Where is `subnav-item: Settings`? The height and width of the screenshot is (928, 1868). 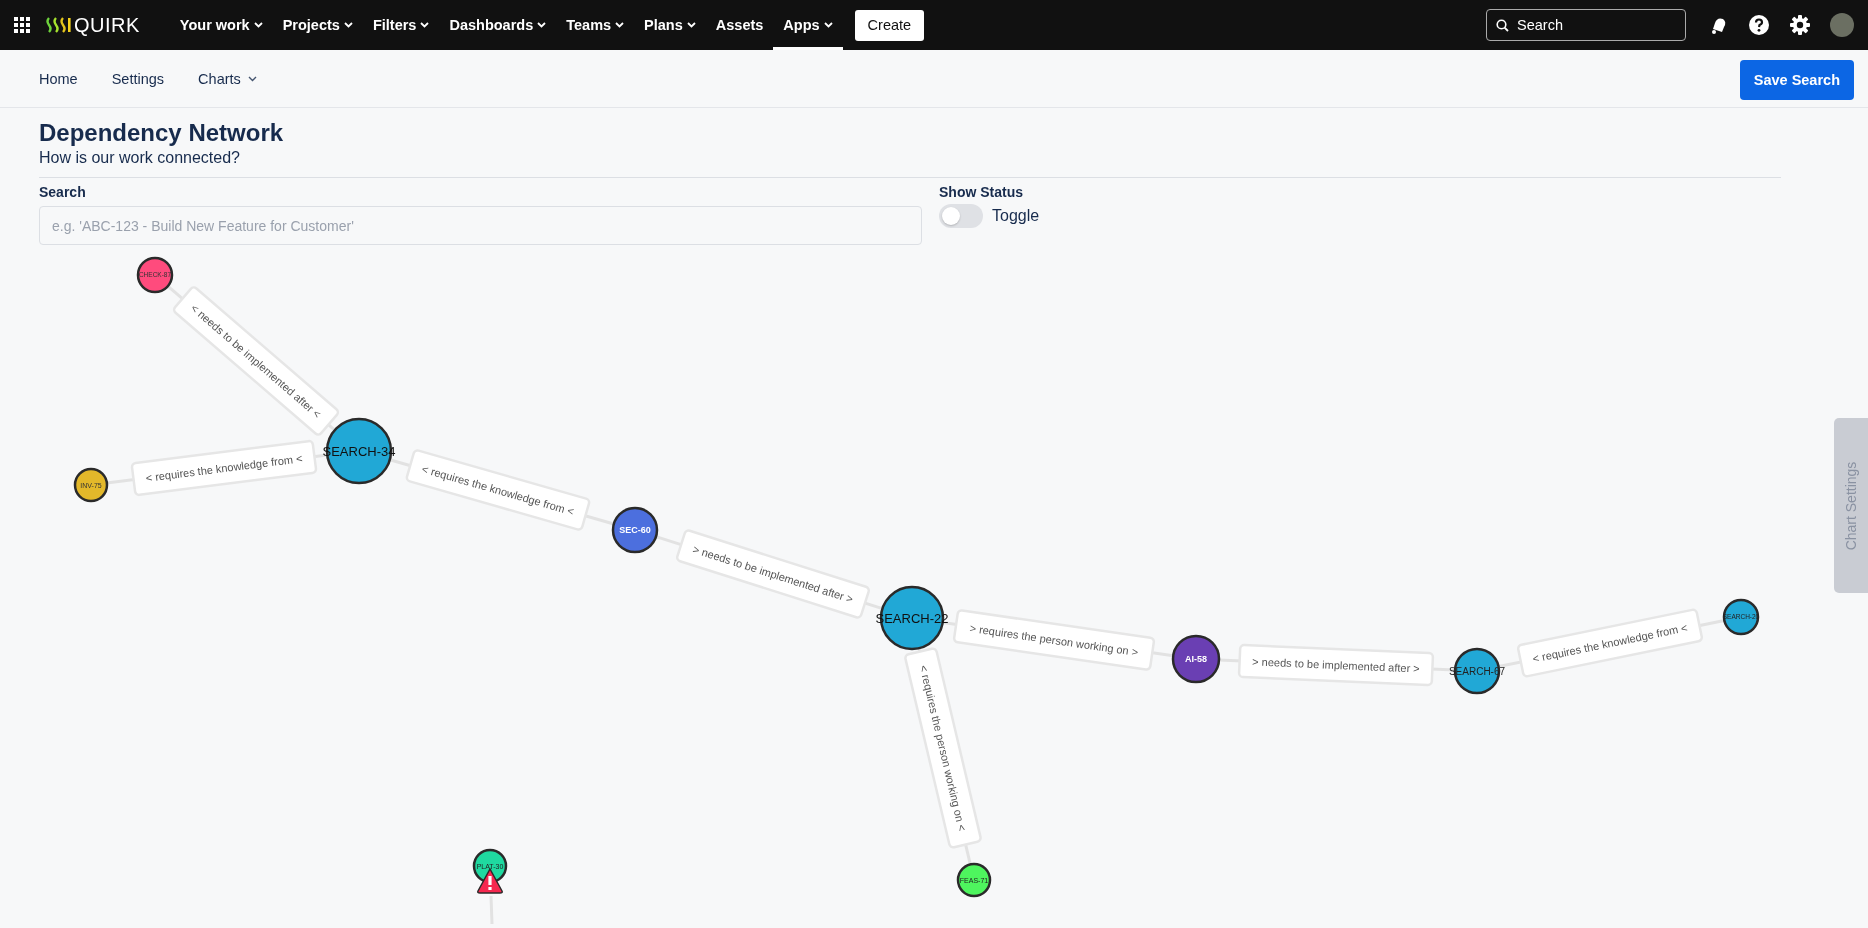 subnav-item: Settings is located at coordinates (138, 78).